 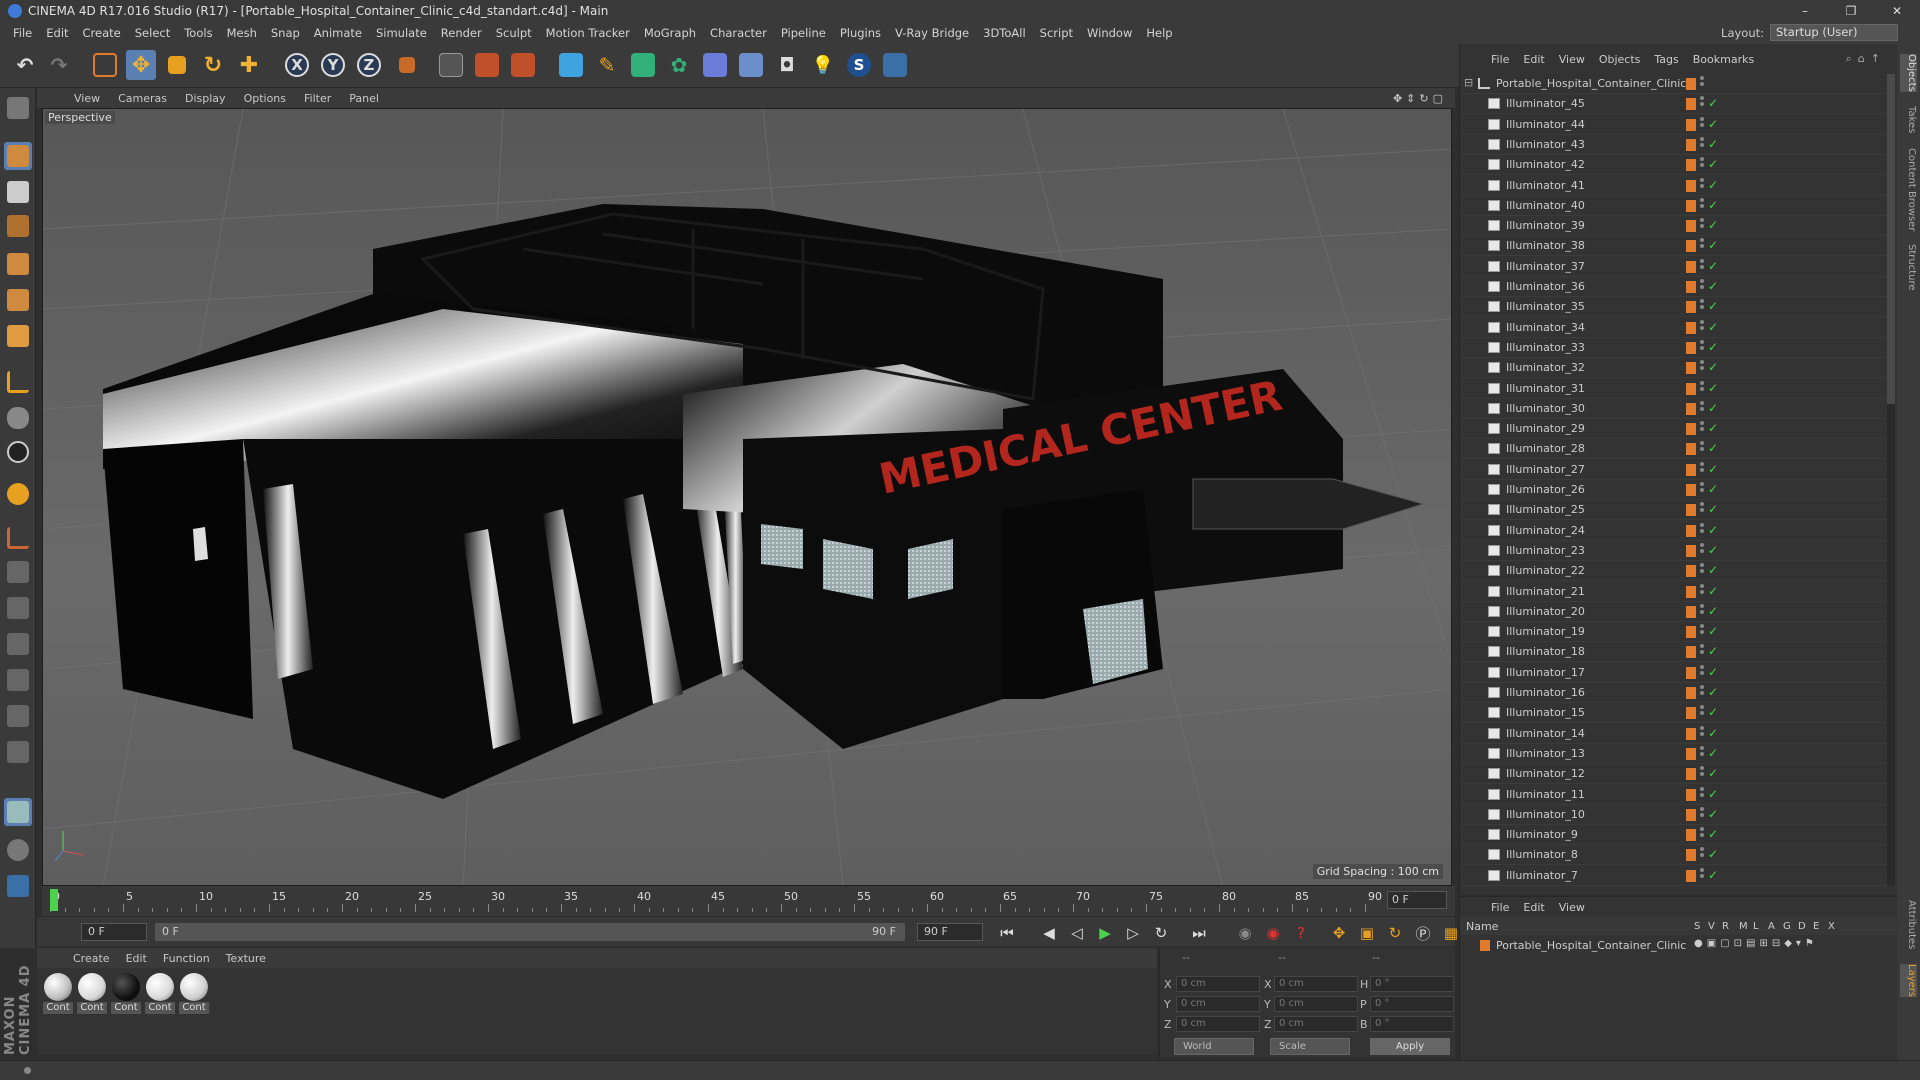 I want to click on object-row: Illuminator_15 ✓, so click(x=1675, y=713).